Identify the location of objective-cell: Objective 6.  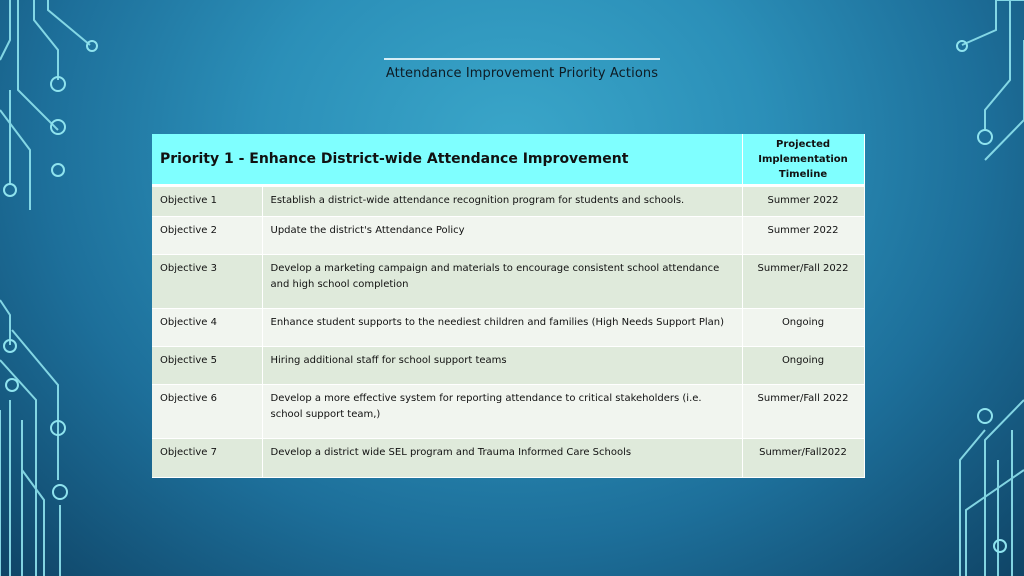
(207, 411).